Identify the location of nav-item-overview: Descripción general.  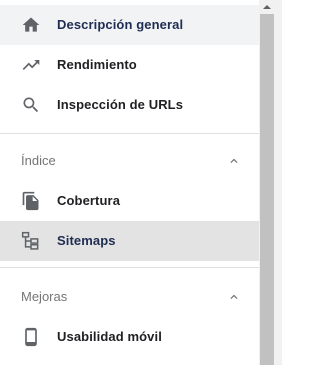
(129, 25).